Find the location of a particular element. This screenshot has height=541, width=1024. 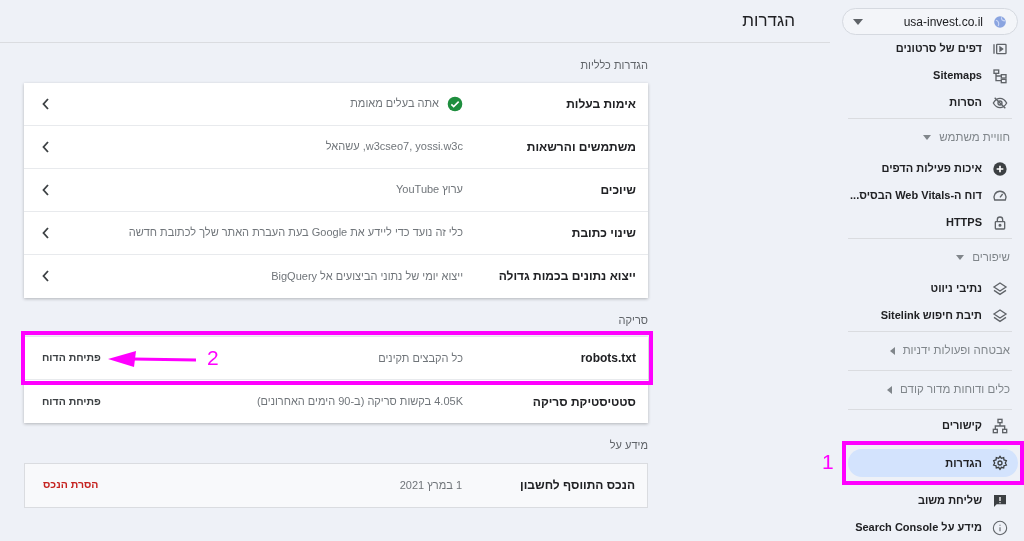

property-selector: usa-invest.co.il is located at coordinates (930, 21).